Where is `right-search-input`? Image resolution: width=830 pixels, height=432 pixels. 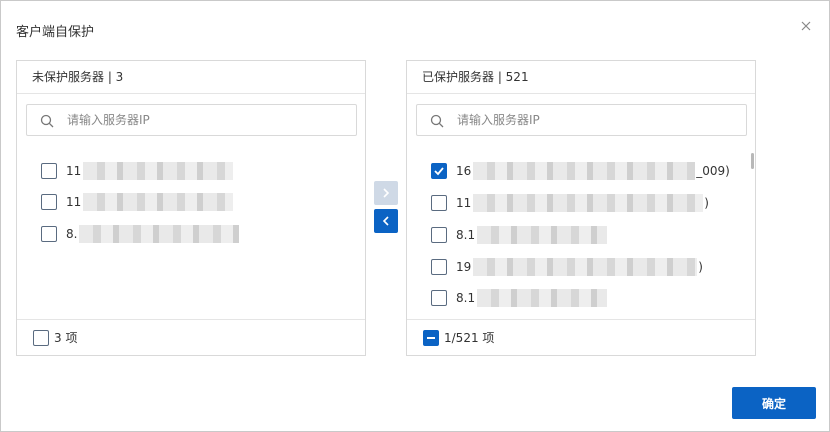 right-search-input is located at coordinates (599, 120).